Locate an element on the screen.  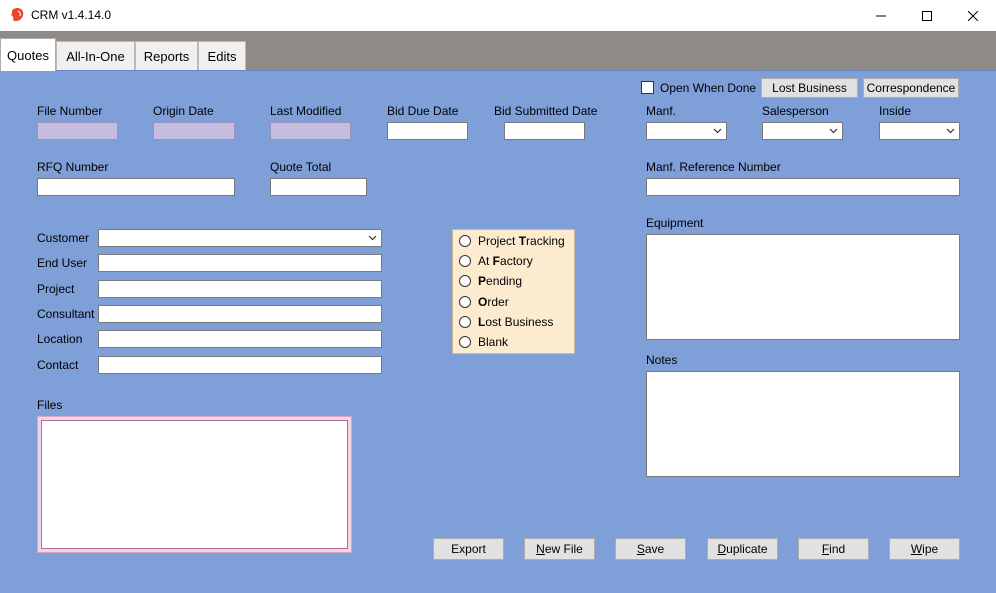
open-when-done-checkbox is located at coordinates (647, 87).